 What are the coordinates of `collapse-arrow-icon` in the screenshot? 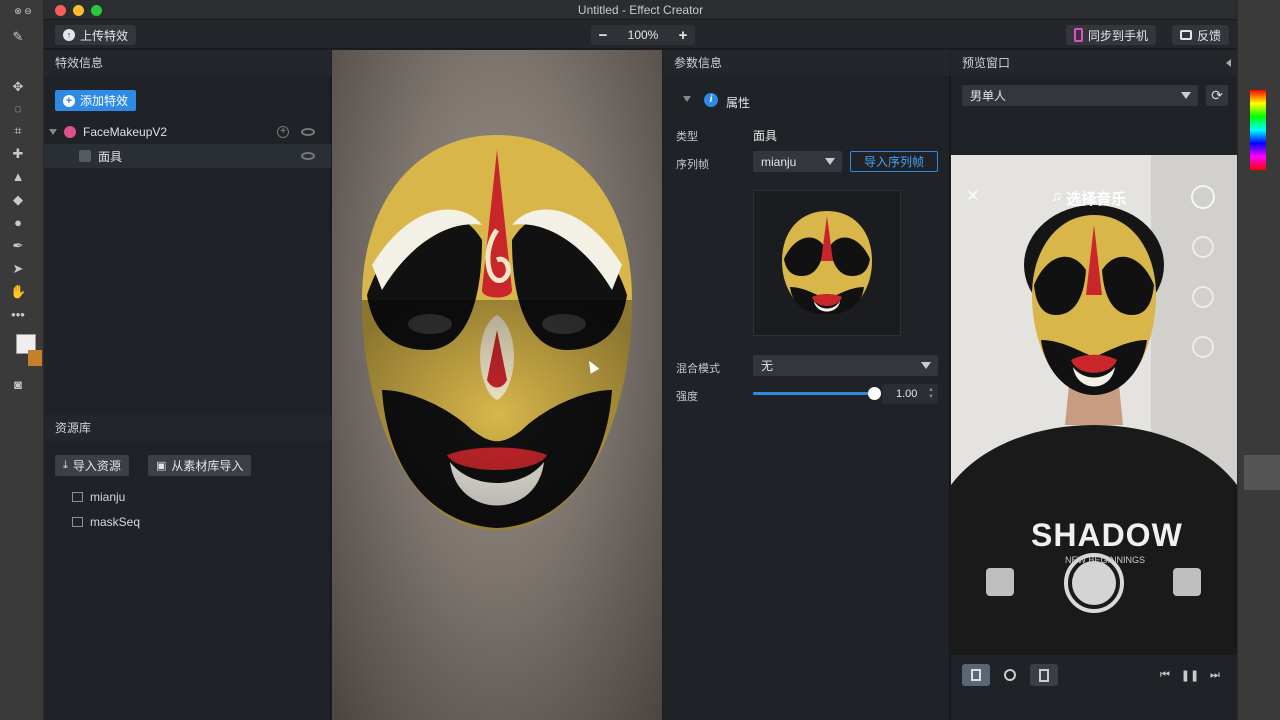 It's located at (53, 132).